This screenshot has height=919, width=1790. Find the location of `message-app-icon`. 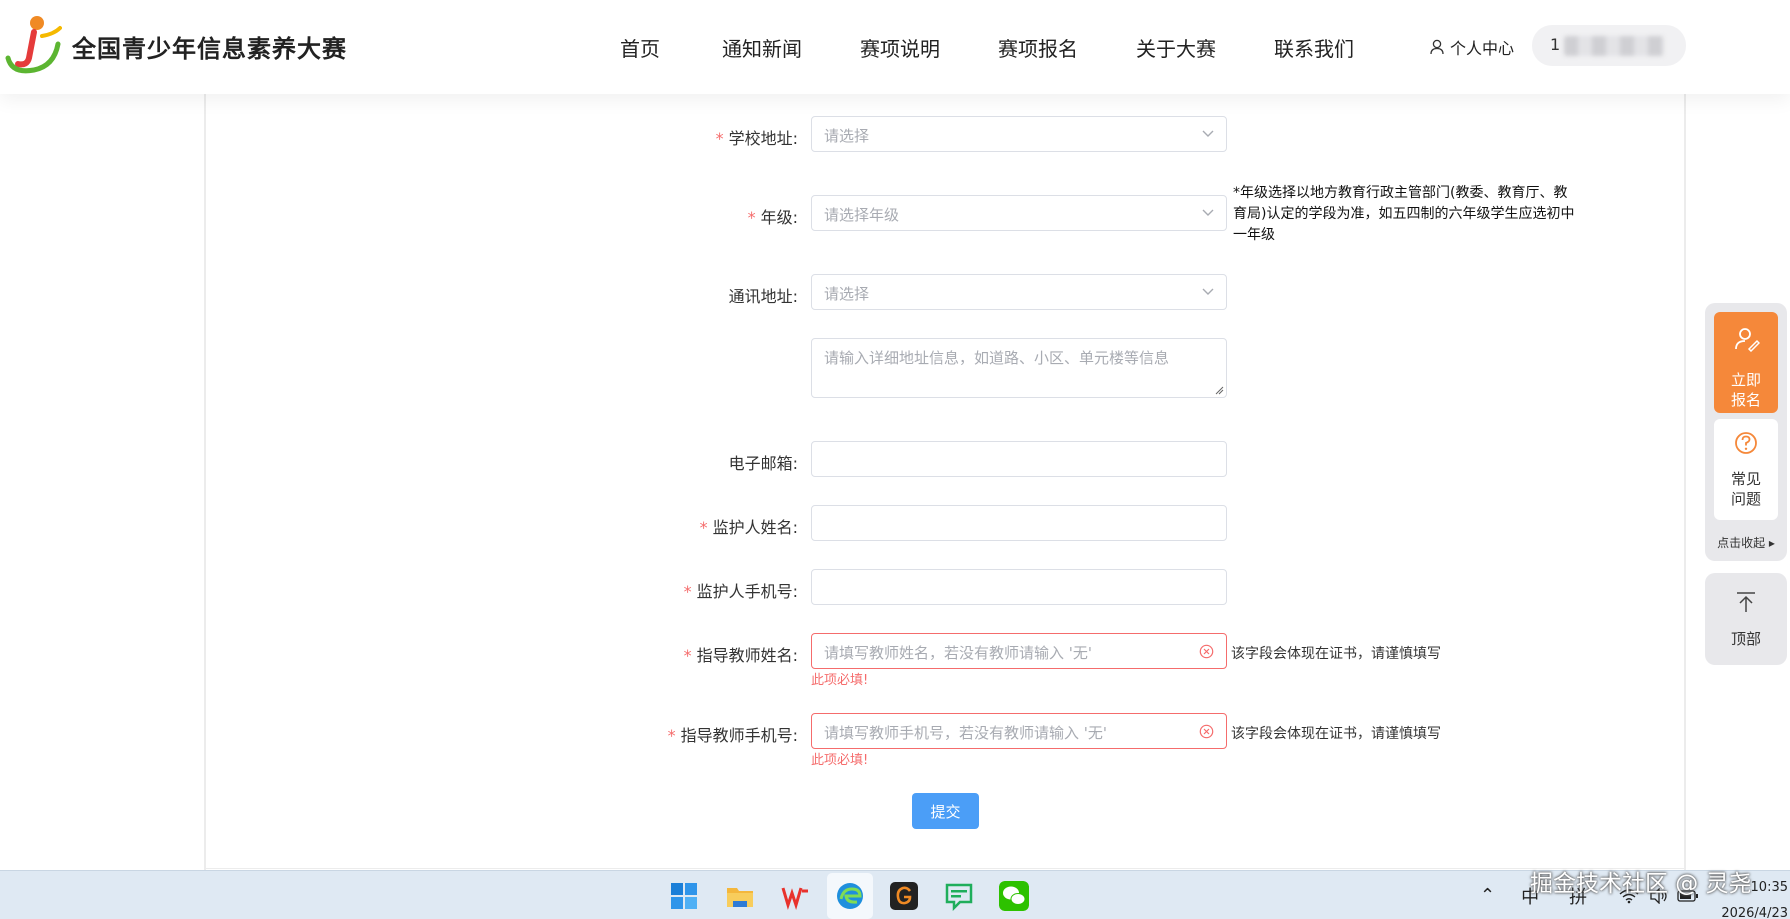

message-app-icon is located at coordinates (959, 896).